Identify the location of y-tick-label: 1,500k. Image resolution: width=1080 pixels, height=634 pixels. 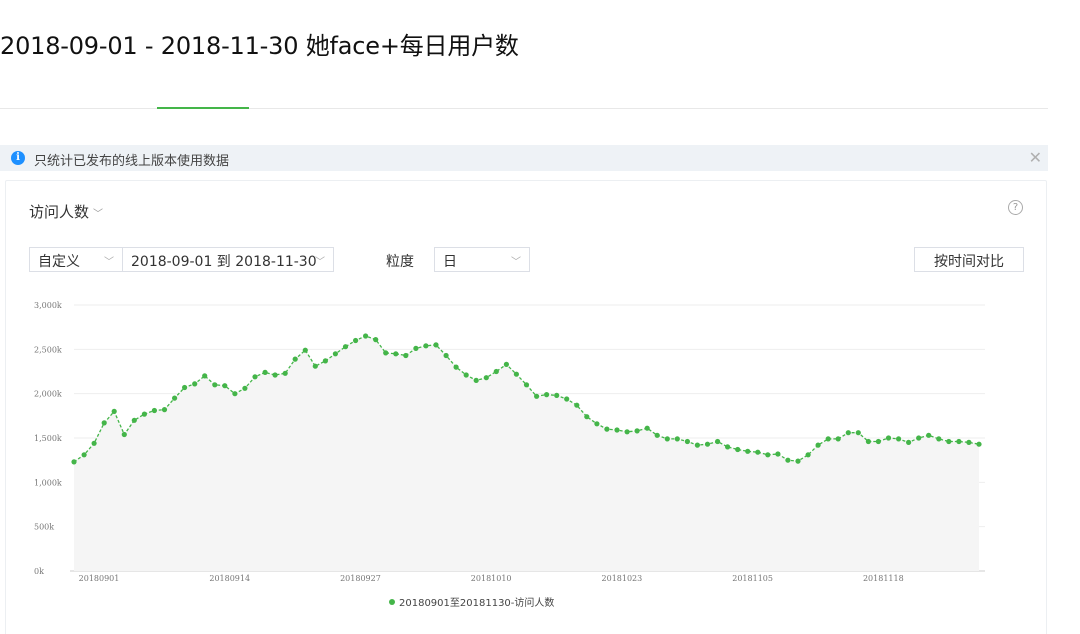
(48, 438).